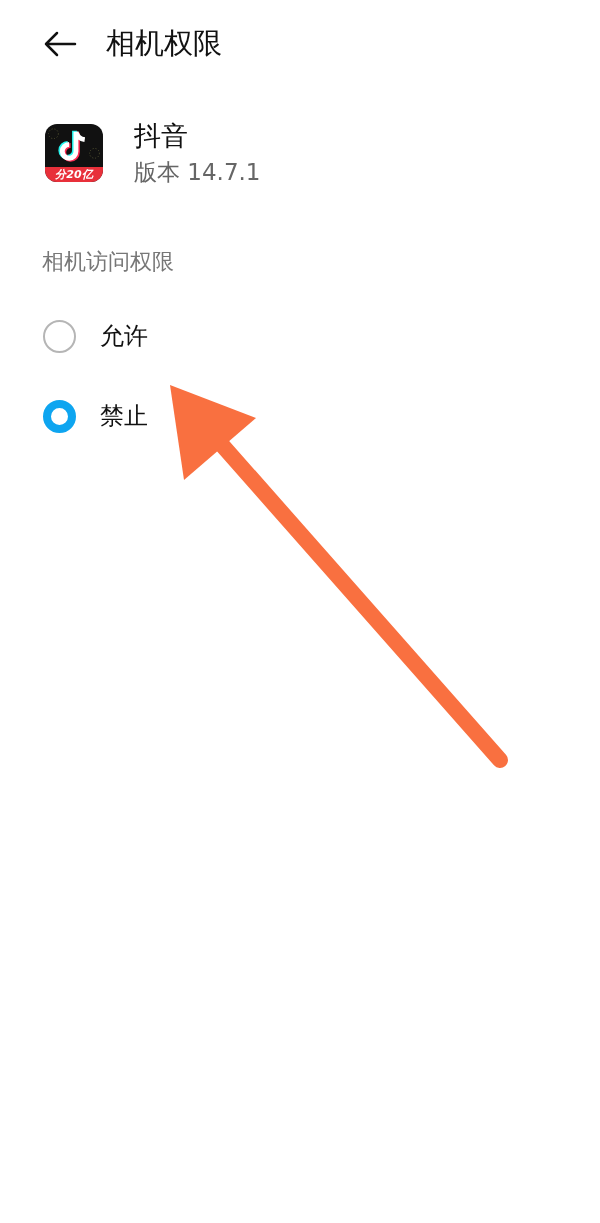  What do you see at coordinates (108, 261) in the screenshot?
I see `section-label: 相机访问权限` at bounding box center [108, 261].